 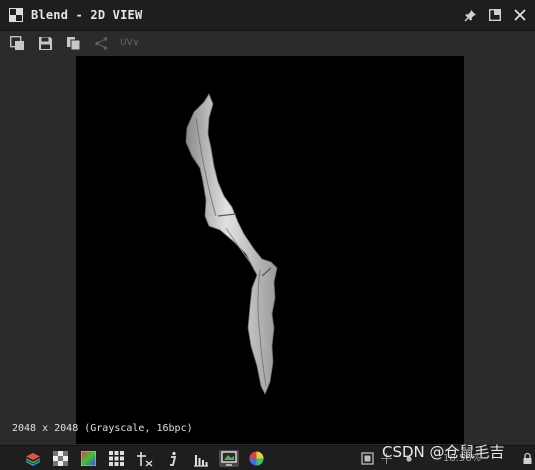 I want to click on copy-icon, so click(x=73, y=43).